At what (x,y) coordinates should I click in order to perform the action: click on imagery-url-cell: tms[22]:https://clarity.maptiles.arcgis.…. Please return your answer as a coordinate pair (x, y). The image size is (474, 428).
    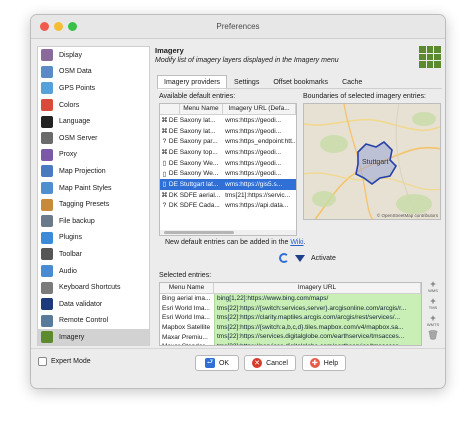
    Looking at the image, I should click on (317, 318).